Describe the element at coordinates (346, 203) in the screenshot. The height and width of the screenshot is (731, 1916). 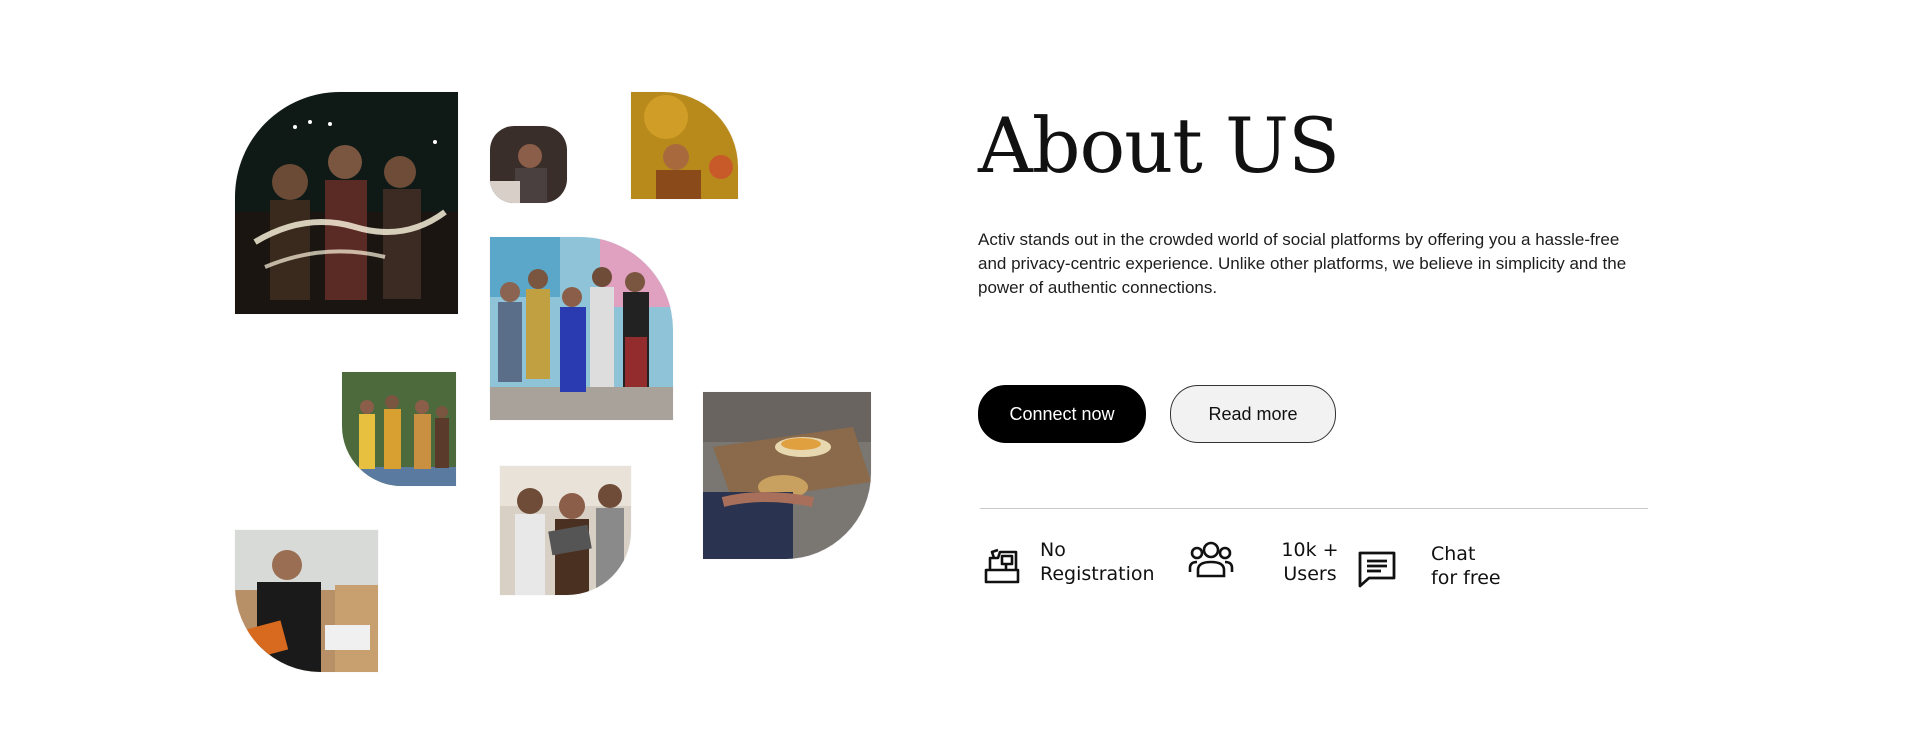
I see `photo-sparklers-celebration` at that location.